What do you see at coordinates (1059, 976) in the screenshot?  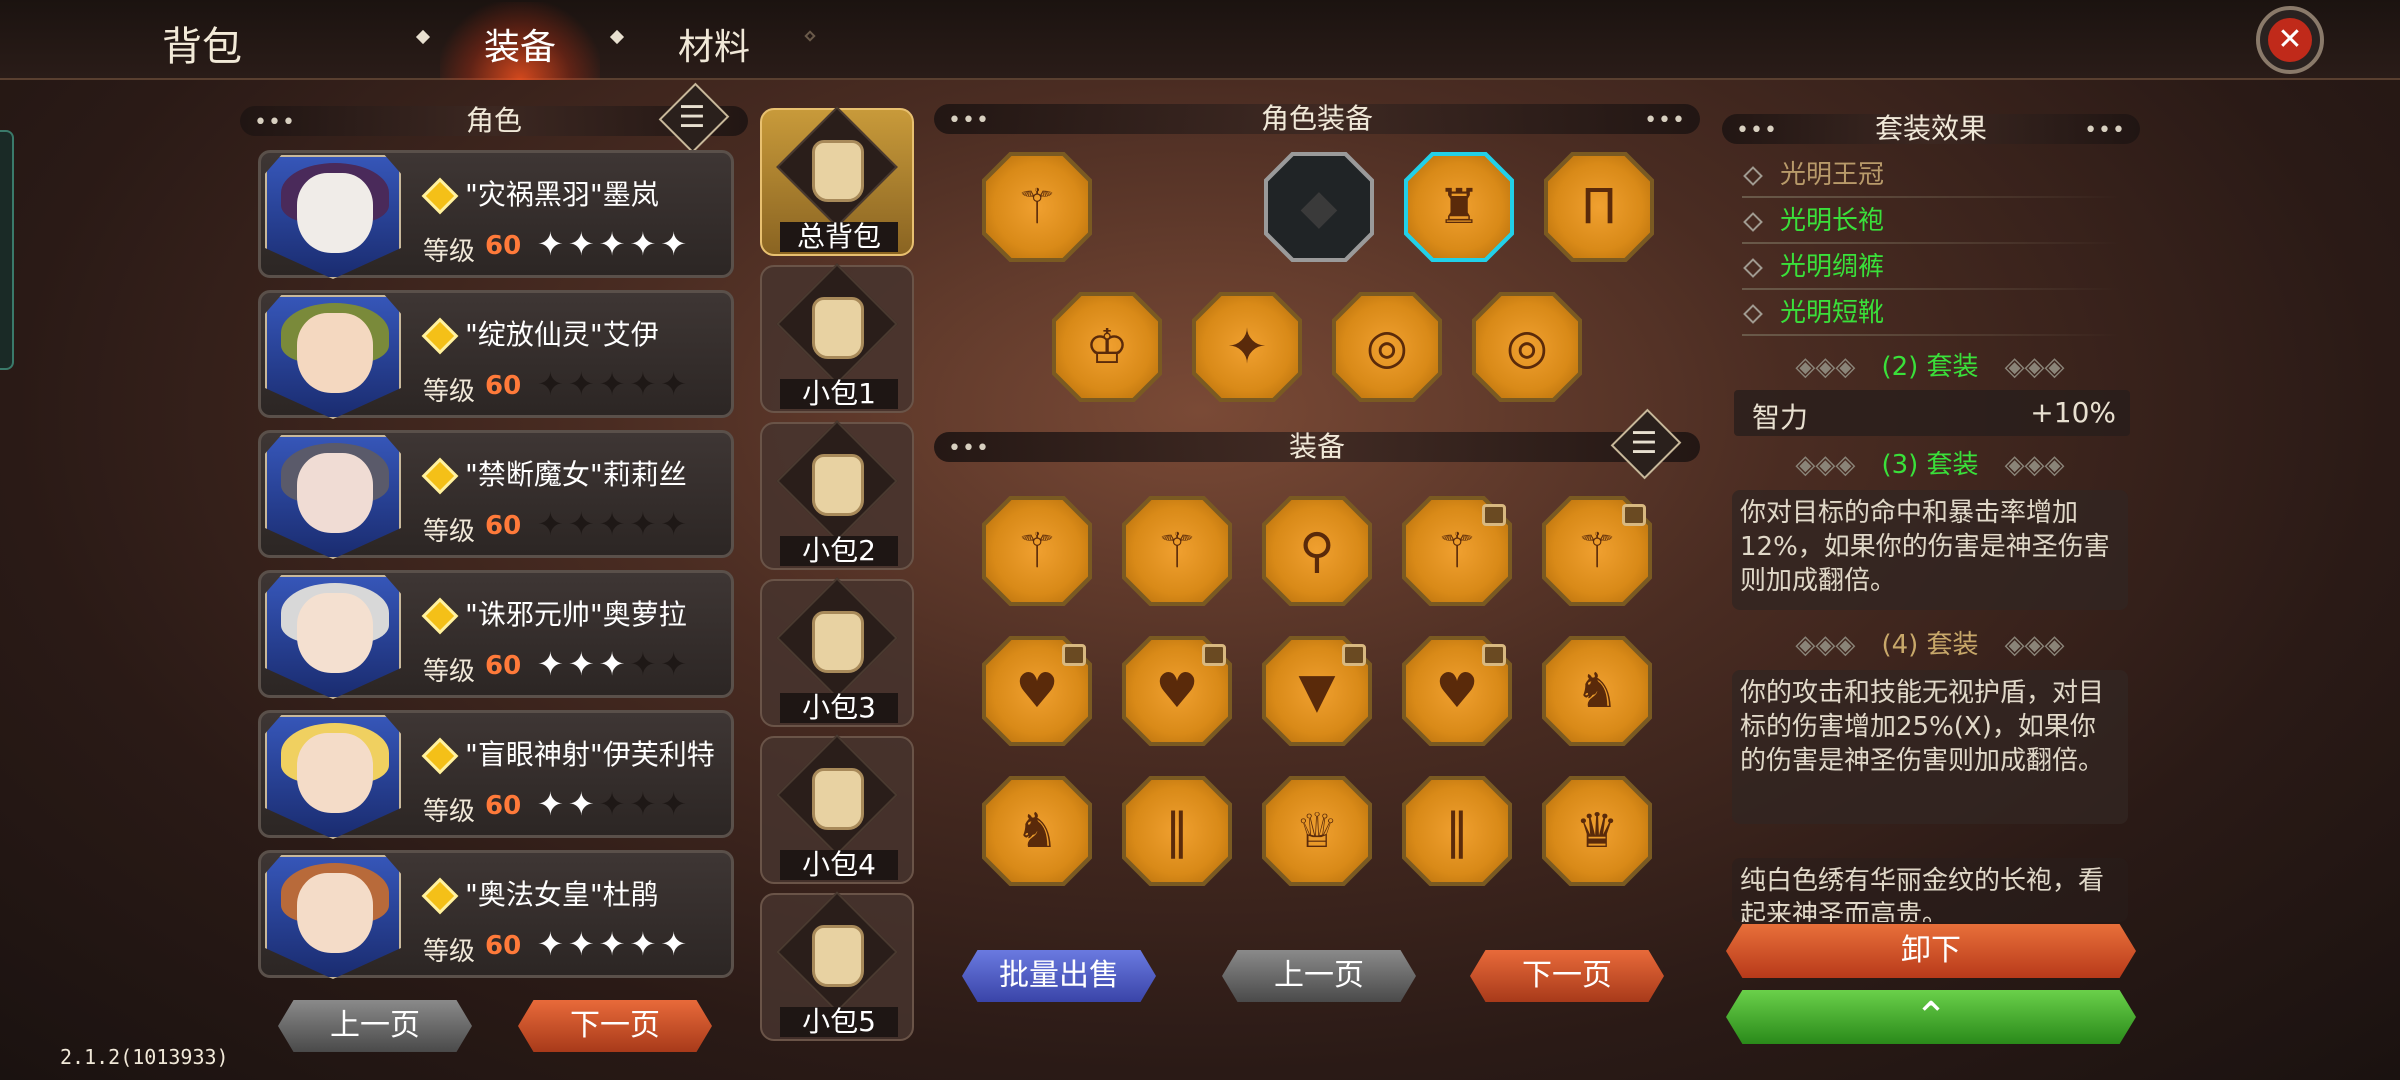 I see `batch-sell-button: 批量出售` at bounding box center [1059, 976].